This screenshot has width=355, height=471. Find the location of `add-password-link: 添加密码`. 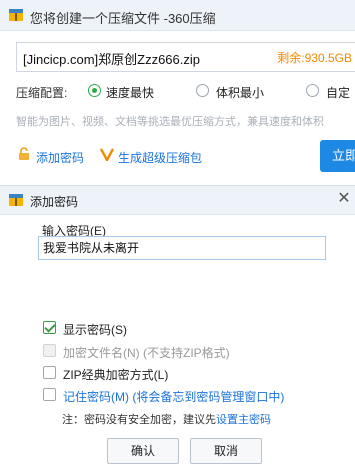

add-password-link: 添加密码 is located at coordinates (60, 157).